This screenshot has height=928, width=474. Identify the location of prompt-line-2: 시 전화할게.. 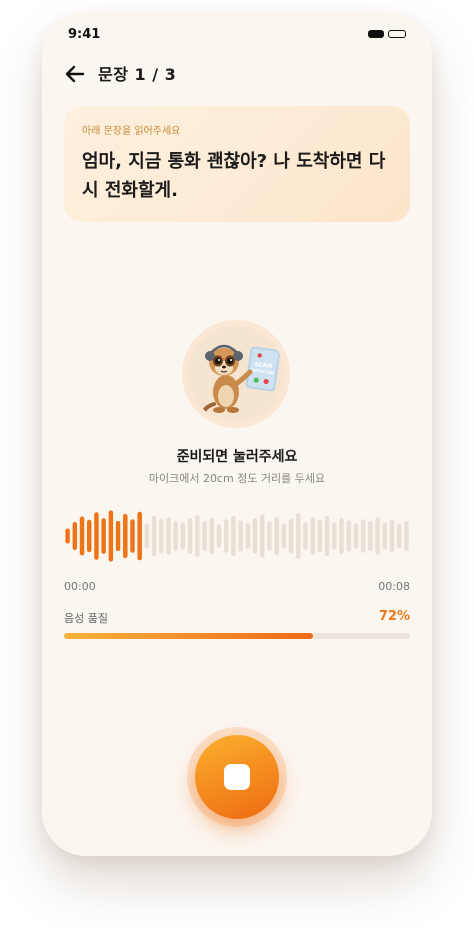
(130, 190).